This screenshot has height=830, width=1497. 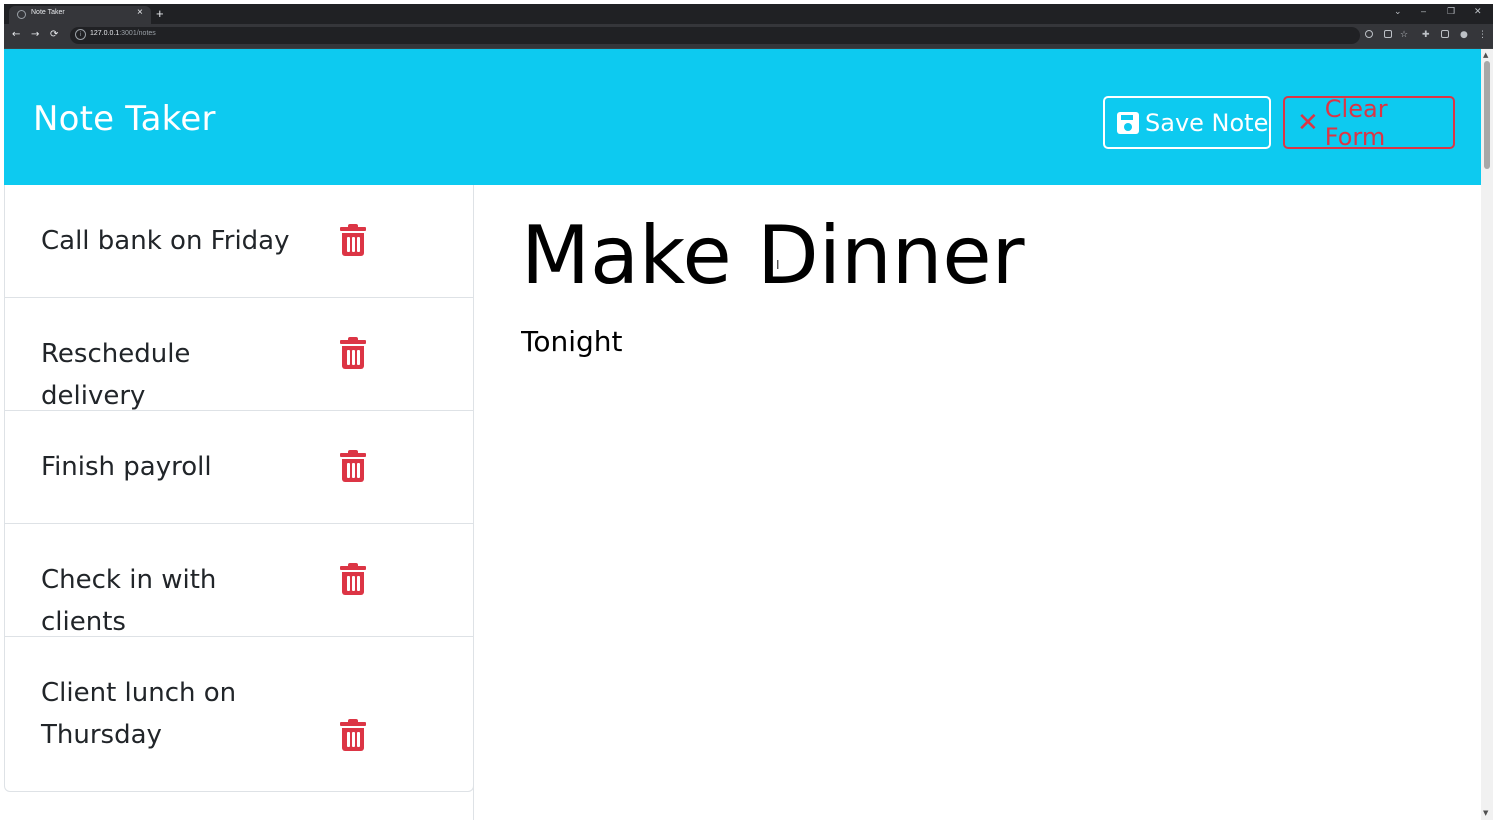 I want to click on note-list-item: Finish payroll, so click(x=239, y=467).